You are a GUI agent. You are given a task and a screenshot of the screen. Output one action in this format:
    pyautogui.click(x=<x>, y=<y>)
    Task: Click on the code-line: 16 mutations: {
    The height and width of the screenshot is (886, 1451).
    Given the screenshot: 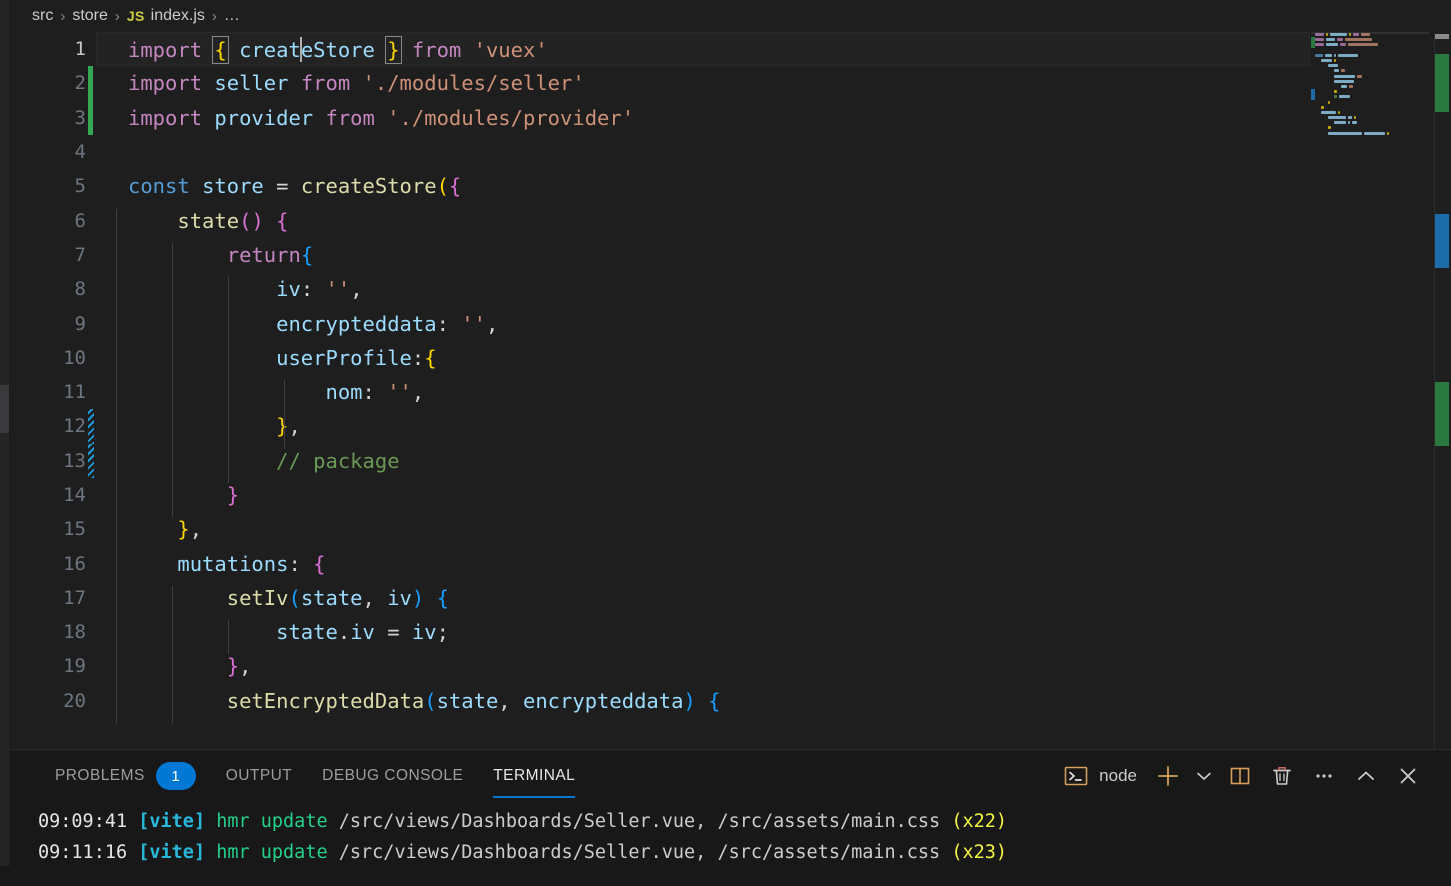 What is the action you would take?
    pyautogui.click(x=725, y=566)
    